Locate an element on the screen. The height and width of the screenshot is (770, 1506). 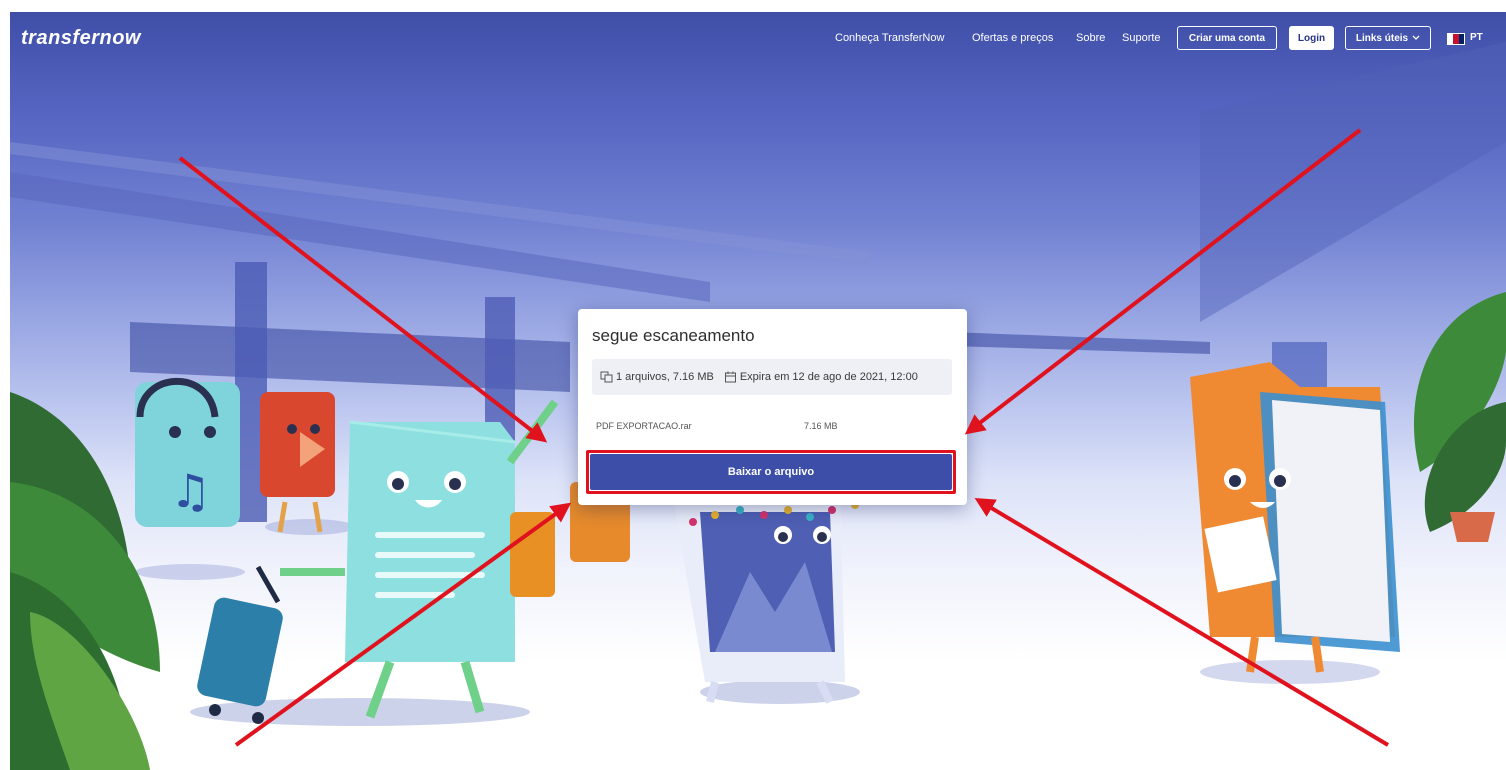
files-icon is located at coordinates (606, 377).